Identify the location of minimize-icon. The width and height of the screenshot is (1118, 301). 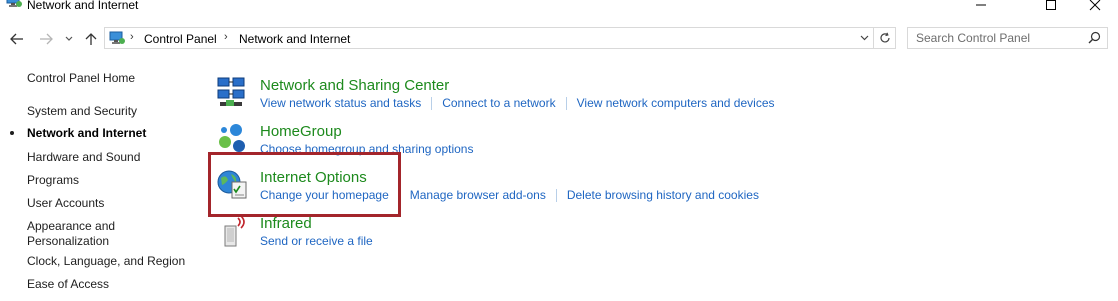
(981, 5).